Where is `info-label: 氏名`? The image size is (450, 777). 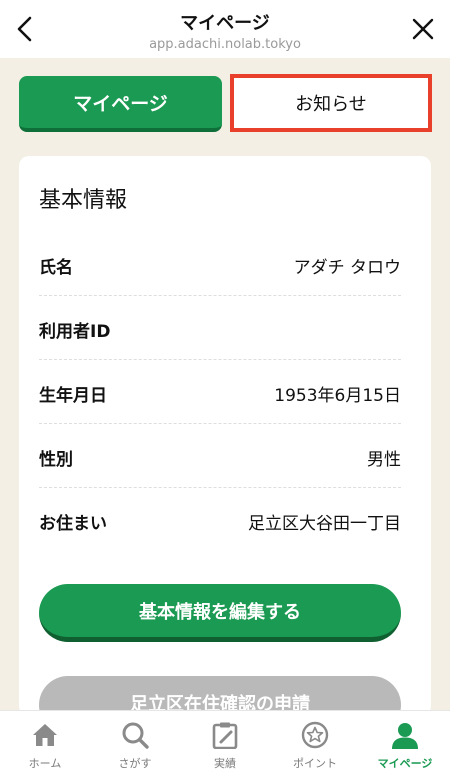
info-label: 氏名 is located at coordinates (56, 268).